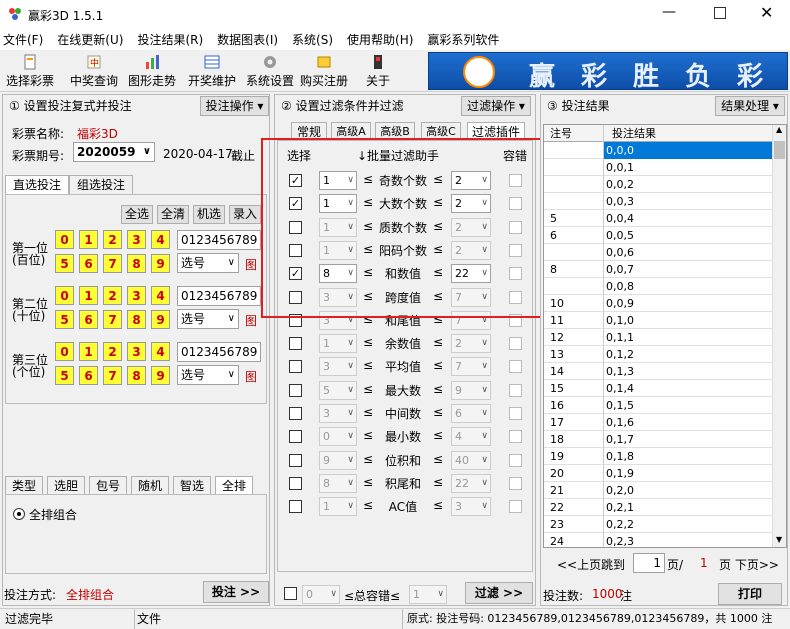 Image resolution: width=790 pixels, height=629 pixels. Describe the element at coordinates (750, 106) in the screenshot. I see `result-operation-button: 结果处理 ▾` at that location.